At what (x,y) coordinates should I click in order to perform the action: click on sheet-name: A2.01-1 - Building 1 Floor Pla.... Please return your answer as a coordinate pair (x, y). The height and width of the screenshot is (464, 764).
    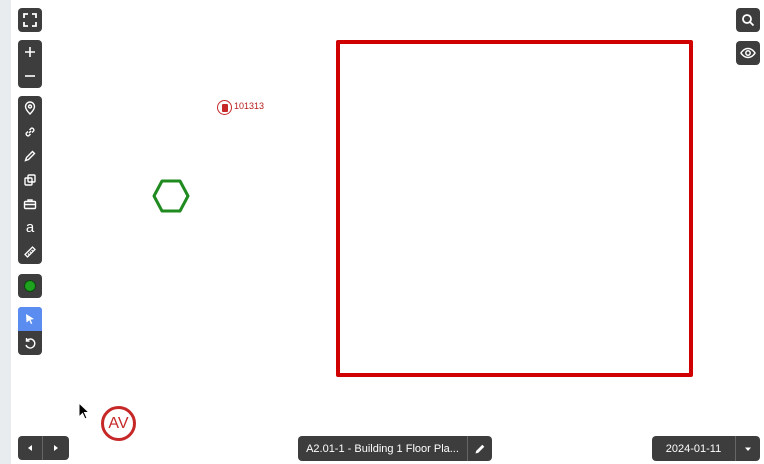
    Looking at the image, I should click on (382, 448).